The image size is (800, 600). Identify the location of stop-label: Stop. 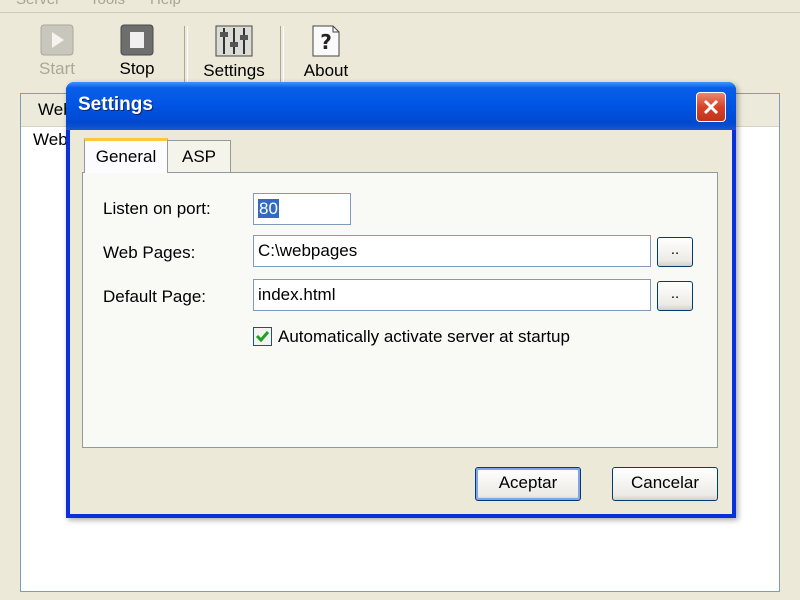
(137, 68).